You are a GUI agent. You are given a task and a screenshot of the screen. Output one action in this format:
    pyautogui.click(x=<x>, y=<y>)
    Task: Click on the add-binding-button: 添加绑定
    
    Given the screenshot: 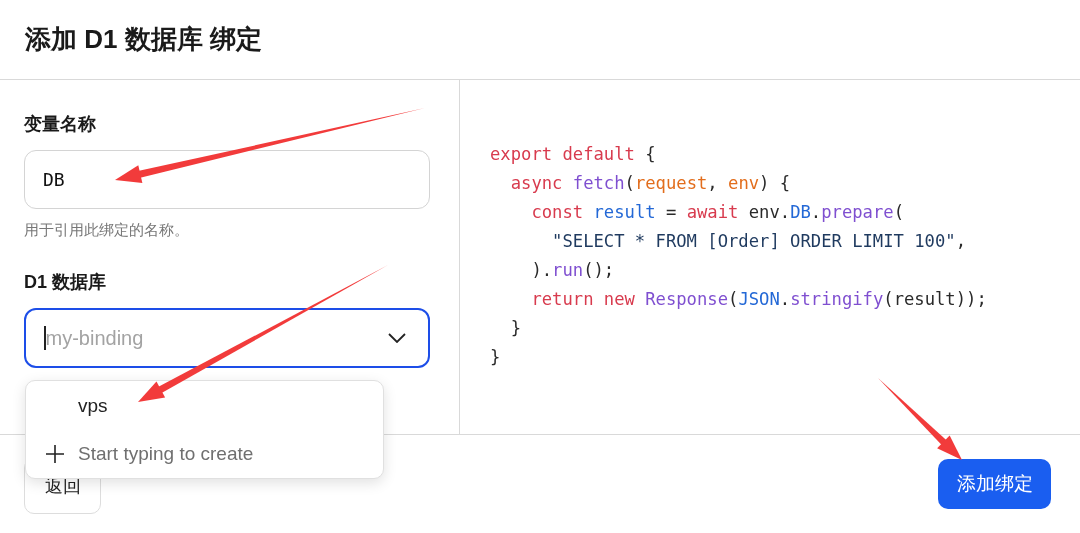 What is the action you would take?
    pyautogui.click(x=994, y=484)
    